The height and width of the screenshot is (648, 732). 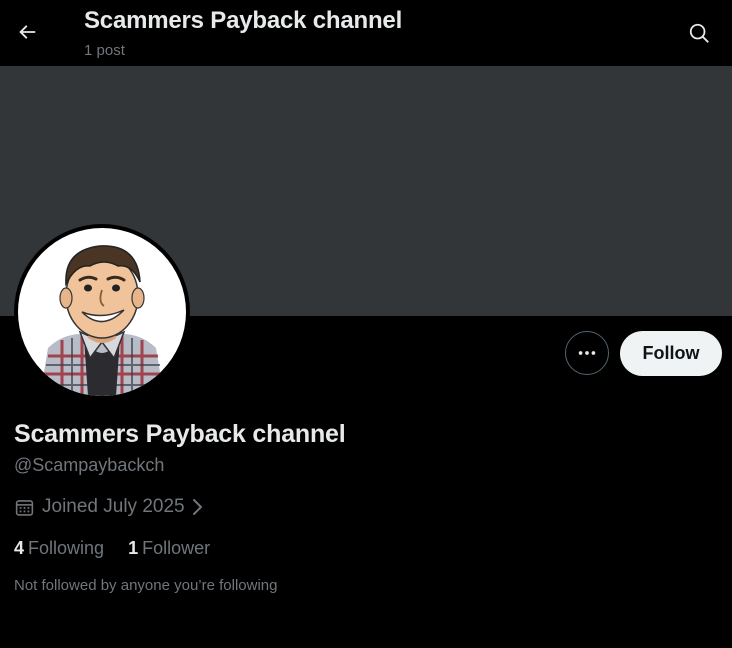 I want to click on avatar, so click(x=102, y=312).